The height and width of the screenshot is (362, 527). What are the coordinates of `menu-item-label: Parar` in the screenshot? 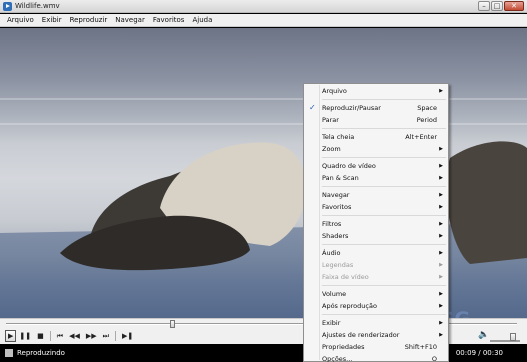 It's located at (330, 120).